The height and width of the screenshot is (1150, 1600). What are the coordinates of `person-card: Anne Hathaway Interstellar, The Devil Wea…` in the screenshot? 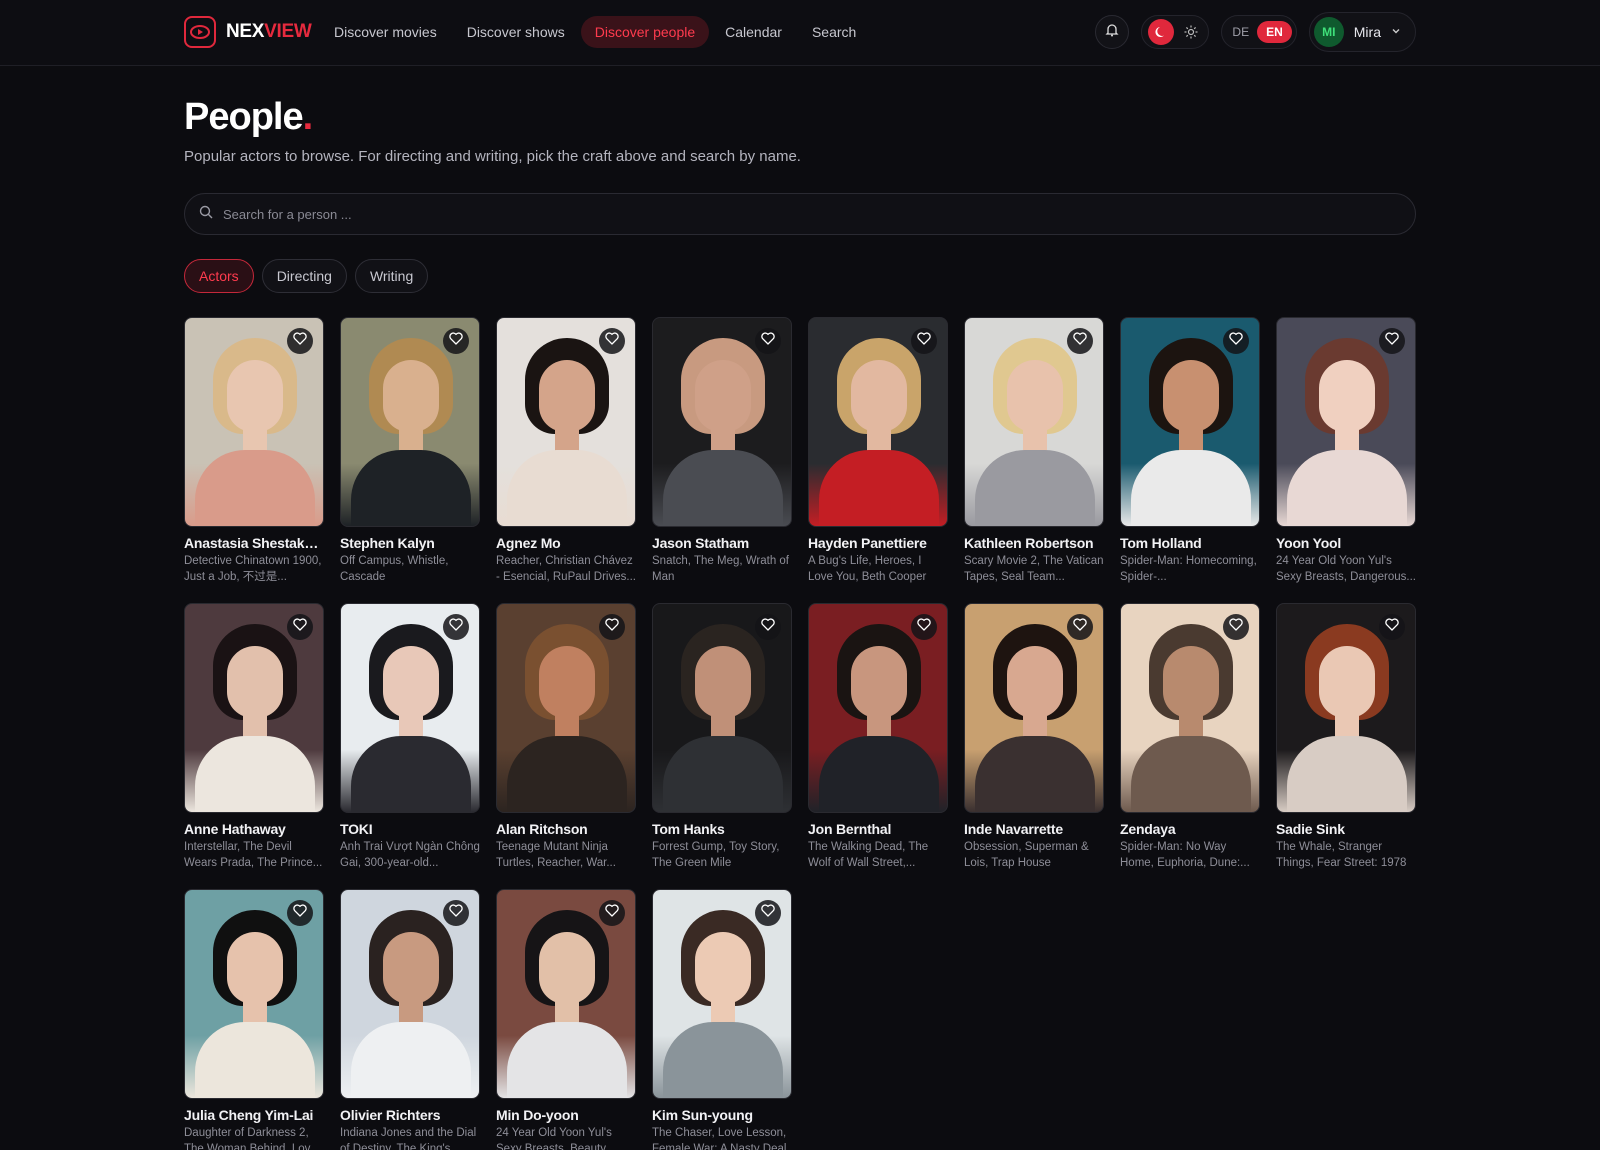 It's located at (254, 746).